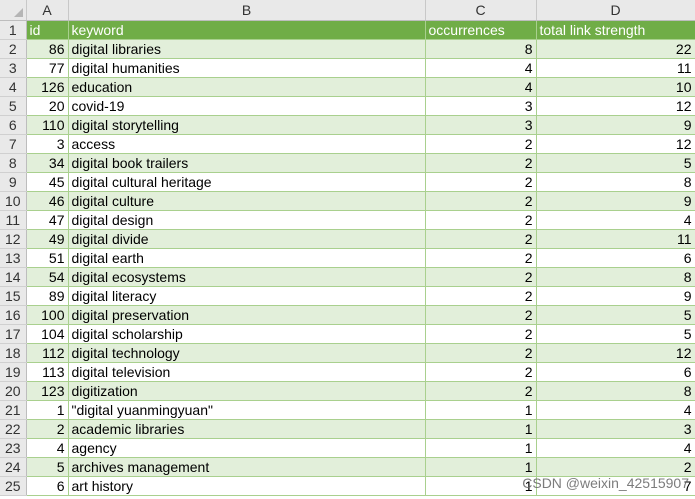 This screenshot has height=499, width=695. Describe the element at coordinates (247, 277) in the screenshot. I see `cell-keyword: digital ecosystems` at that location.